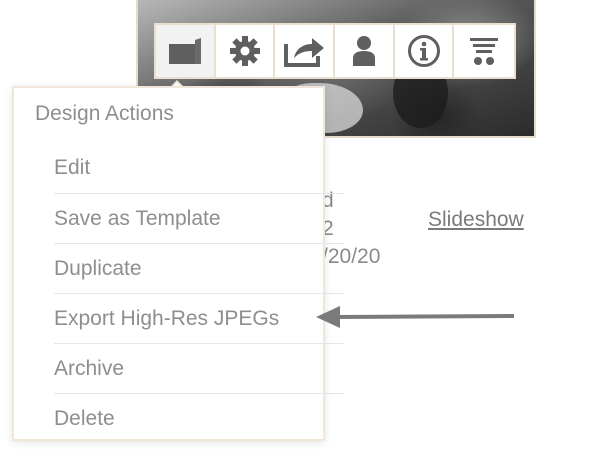 The height and width of the screenshot is (458, 603). I want to click on menu-item-save-as-template: Save as Template, so click(199, 218).